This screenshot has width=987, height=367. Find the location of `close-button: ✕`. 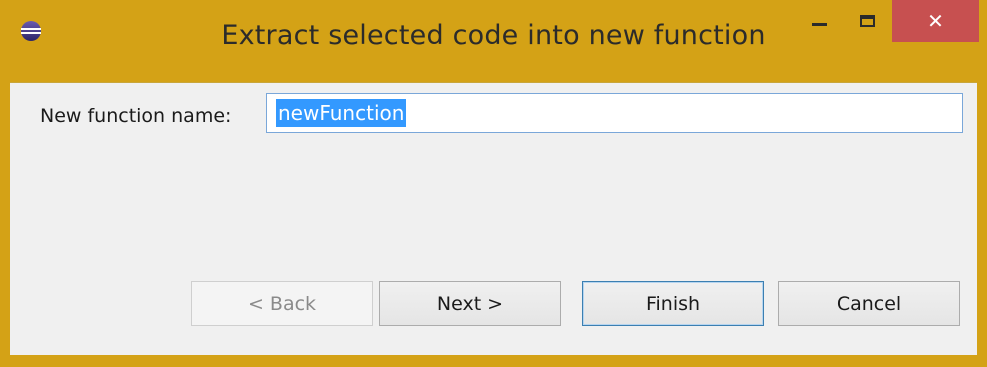

close-button: ✕ is located at coordinates (935, 21).